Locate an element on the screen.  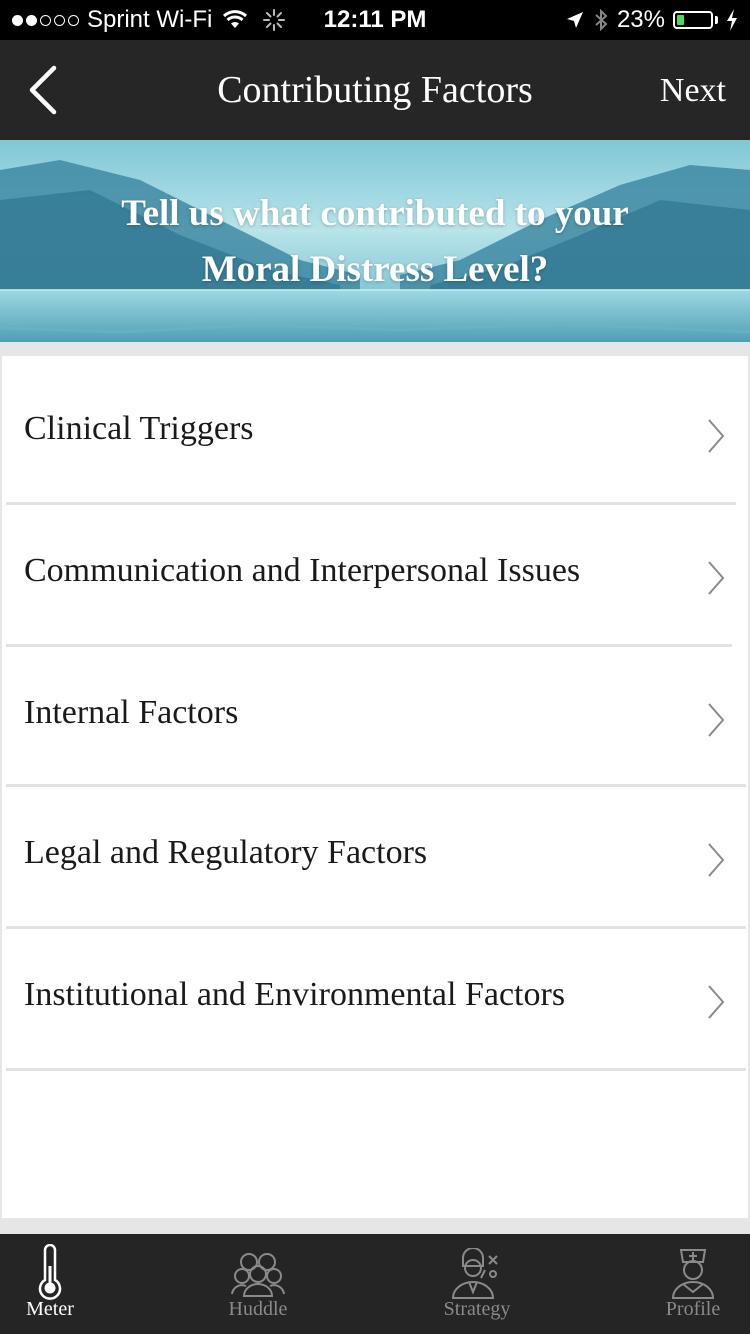
battery-tip is located at coordinates (716, 20).